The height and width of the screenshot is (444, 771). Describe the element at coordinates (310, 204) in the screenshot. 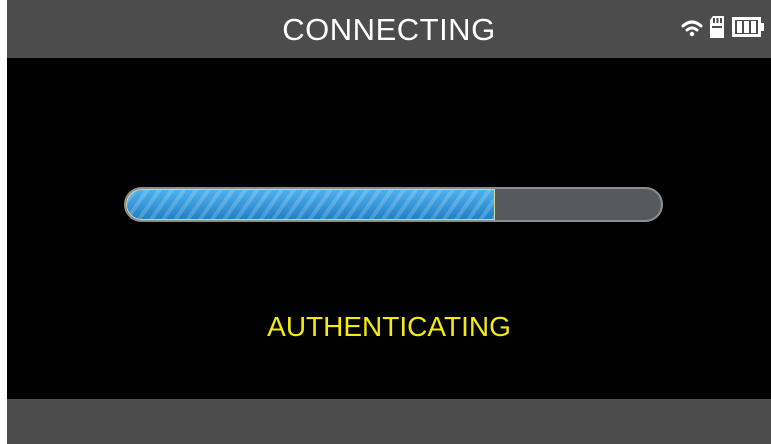

I see `progress-fill` at that location.